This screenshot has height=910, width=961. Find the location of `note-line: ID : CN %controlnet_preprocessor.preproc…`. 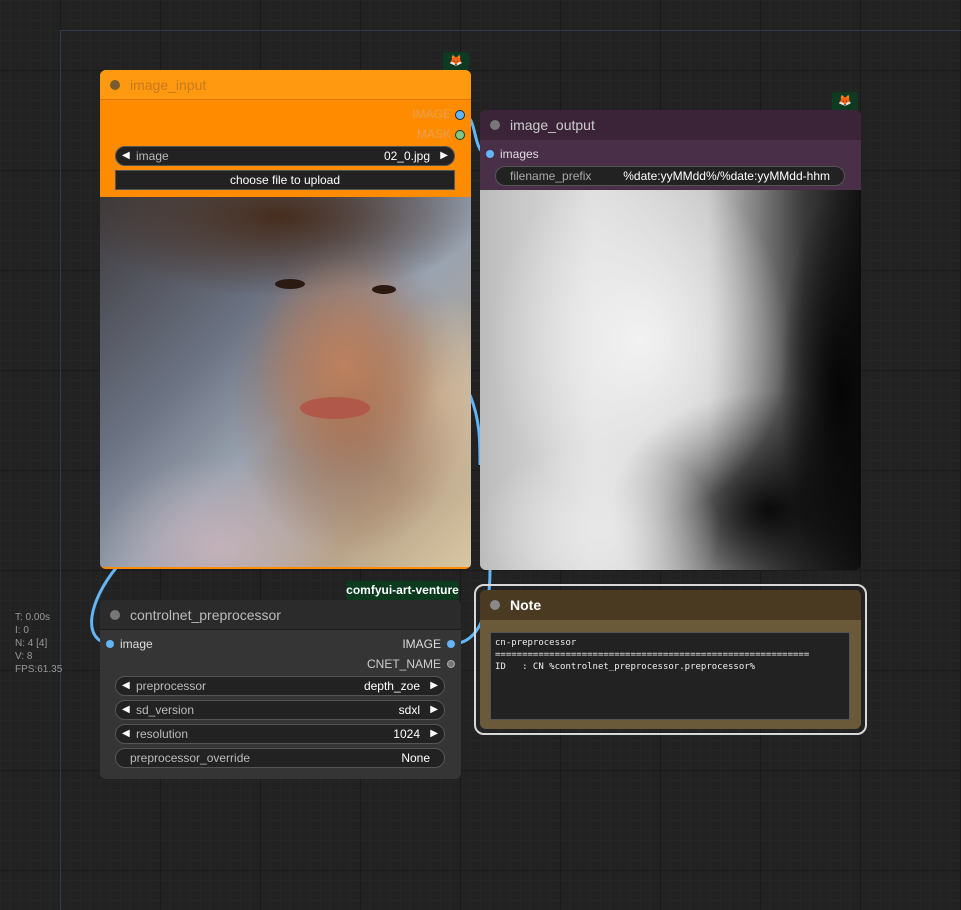

note-line: ID : CN %controlnet_preprocessor.preproc… is located at coordinates (625, 667).